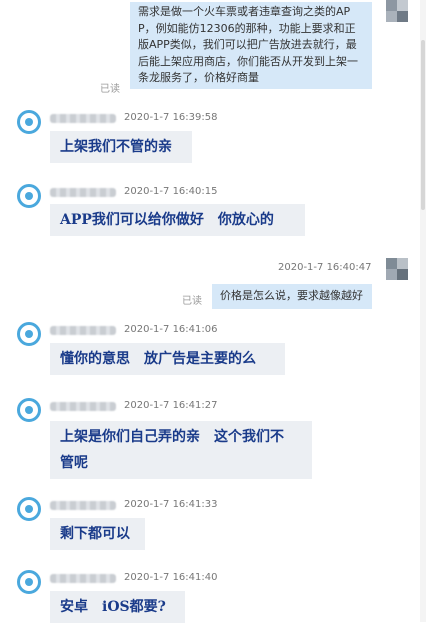  Describe the element at coordinates (423, 125) in the screenshot. I see `scrollbar-thumb` at that location.